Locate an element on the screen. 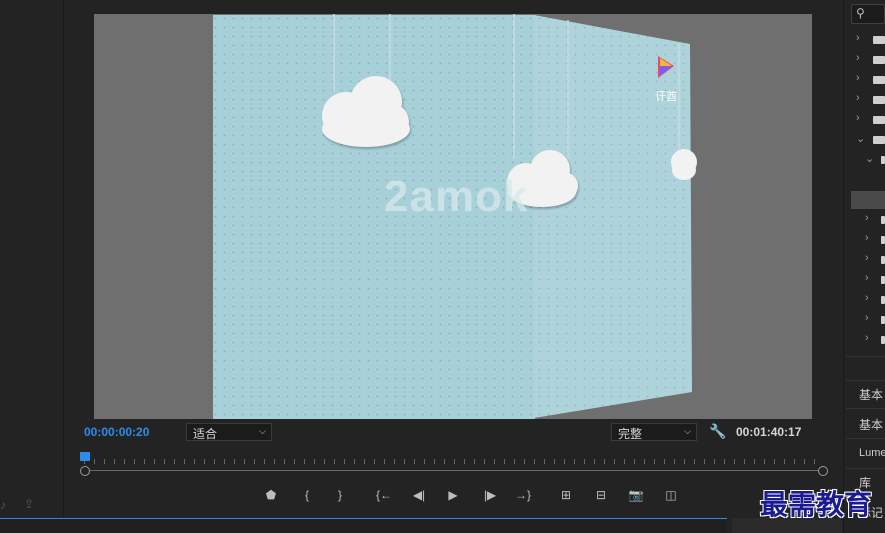 The image size is (885, 533). mark-in-button: { is located at coordinates (307, 495).